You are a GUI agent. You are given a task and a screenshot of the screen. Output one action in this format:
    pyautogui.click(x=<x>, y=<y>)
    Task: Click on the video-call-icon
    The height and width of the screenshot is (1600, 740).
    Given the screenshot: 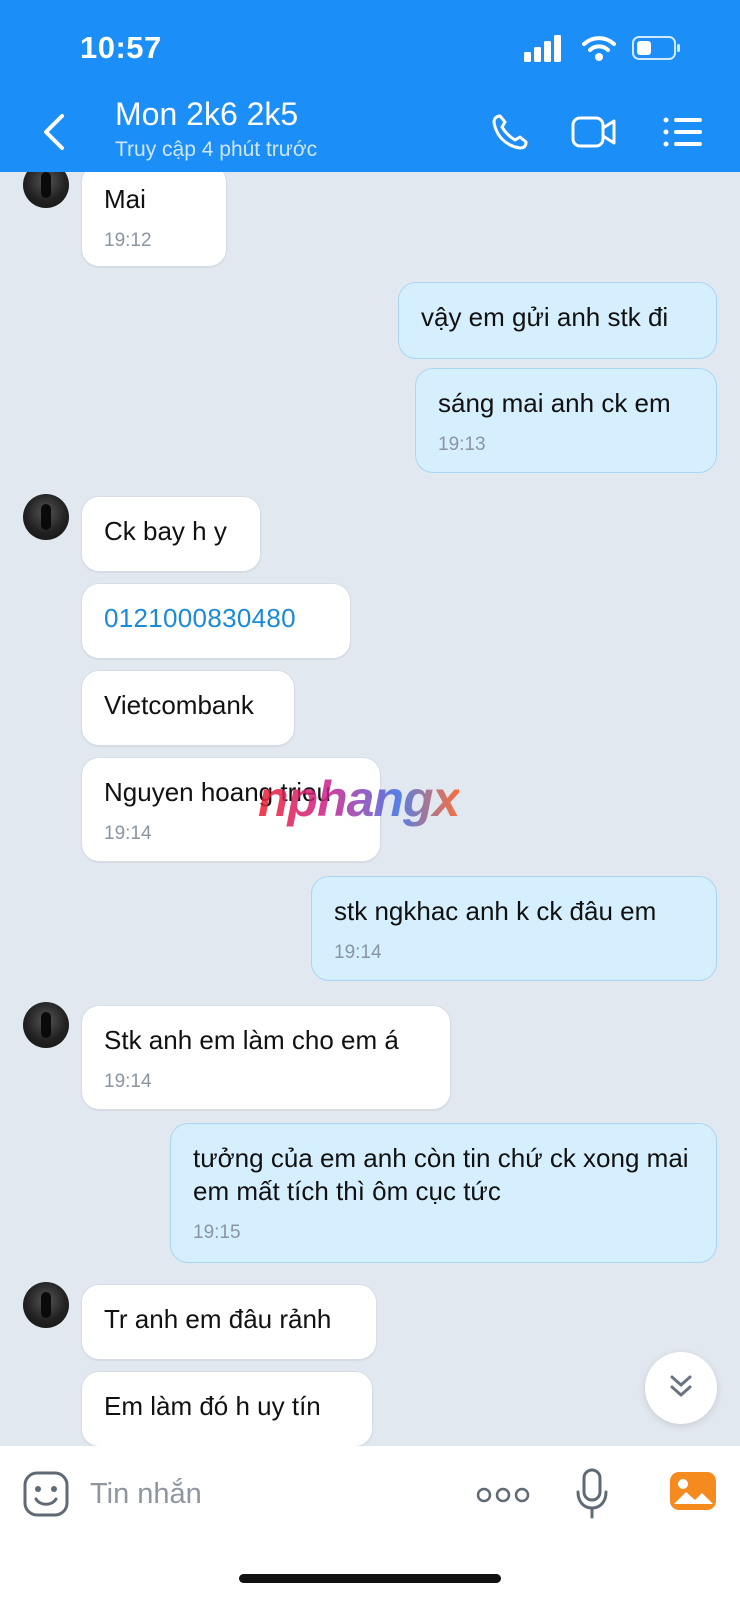 What is the action you would take?
    pyautogui.click(x=594, y=132)
    